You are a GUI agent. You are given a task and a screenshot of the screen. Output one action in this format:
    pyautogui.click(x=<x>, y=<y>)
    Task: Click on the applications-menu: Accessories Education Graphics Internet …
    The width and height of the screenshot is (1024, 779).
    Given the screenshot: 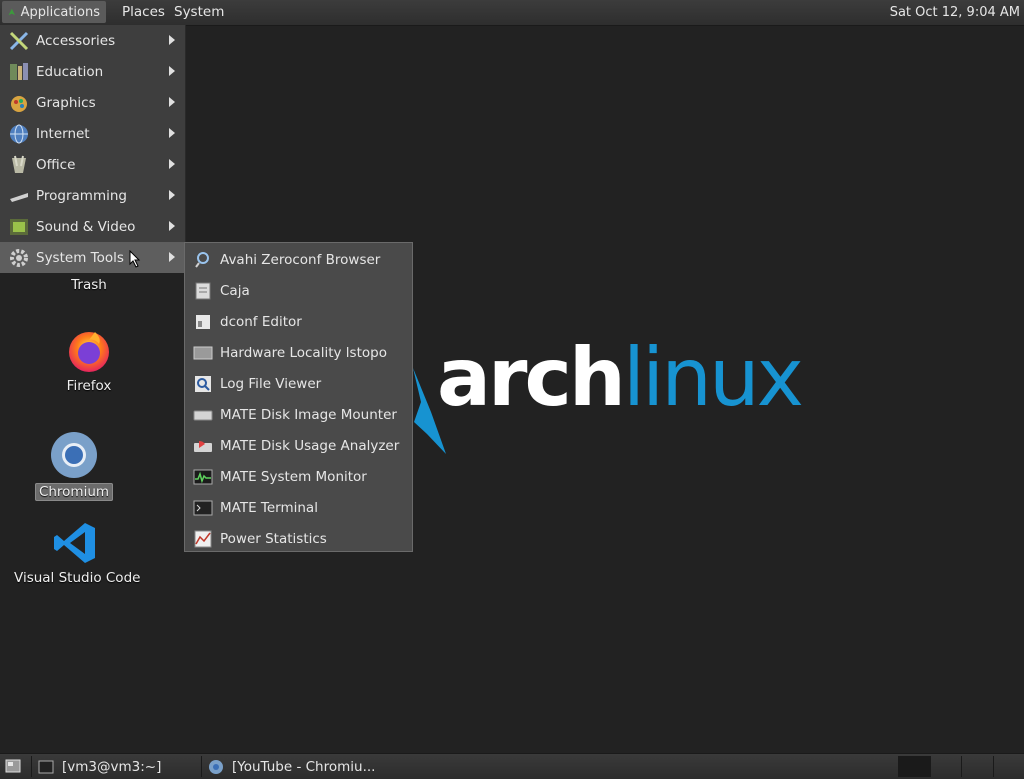 What is the action you would take?
    pyautogui.click(x=93, y=149)
    